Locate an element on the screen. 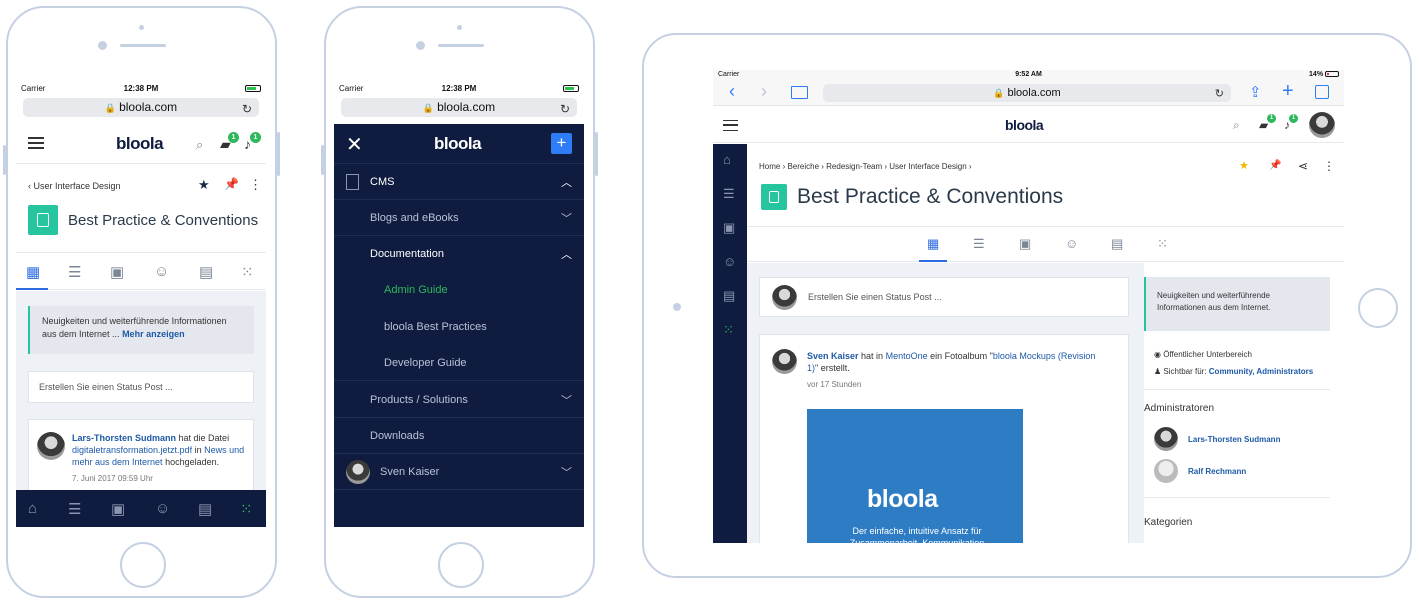 This screenshot has height=601, width=1421. visible-for-value: Community, Administrators is located at coordinates (1261, 371).